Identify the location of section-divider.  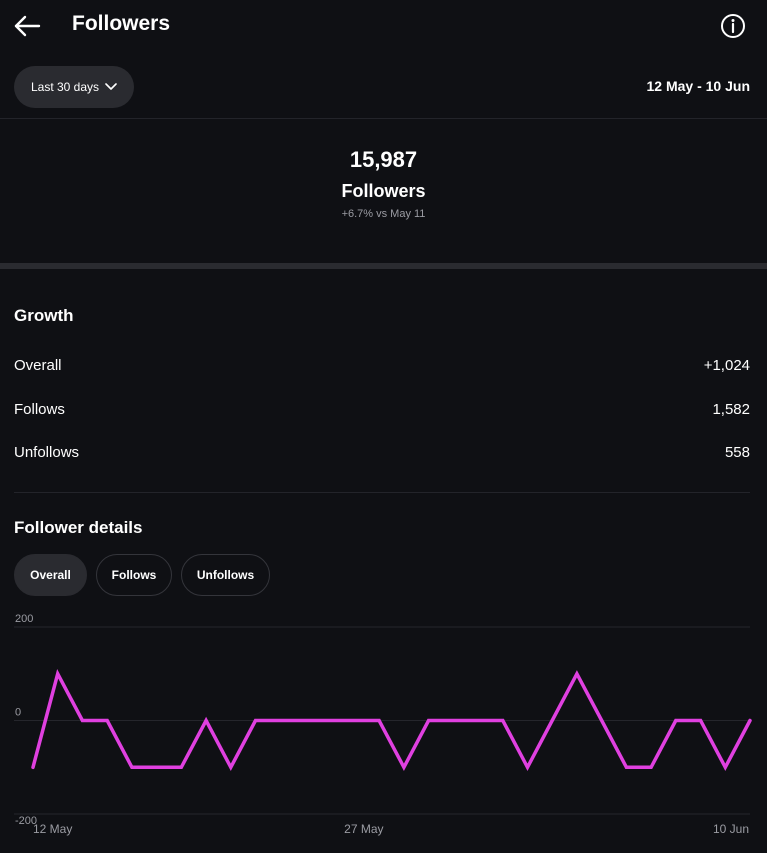
(383, 266).